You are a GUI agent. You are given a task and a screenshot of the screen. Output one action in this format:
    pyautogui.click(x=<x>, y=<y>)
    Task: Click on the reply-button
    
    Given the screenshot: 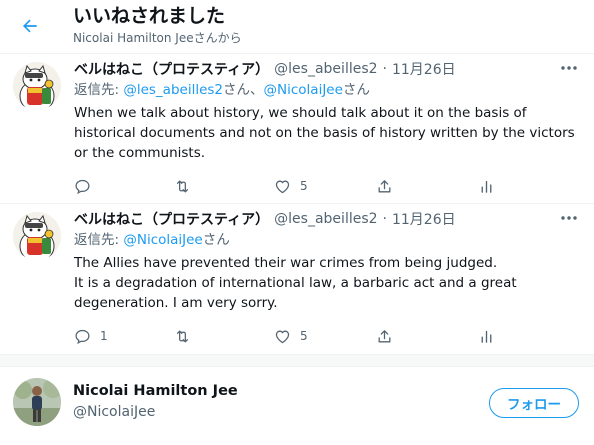 What is the action you would take?
    pyautogui.click(x=87, y=186)
    